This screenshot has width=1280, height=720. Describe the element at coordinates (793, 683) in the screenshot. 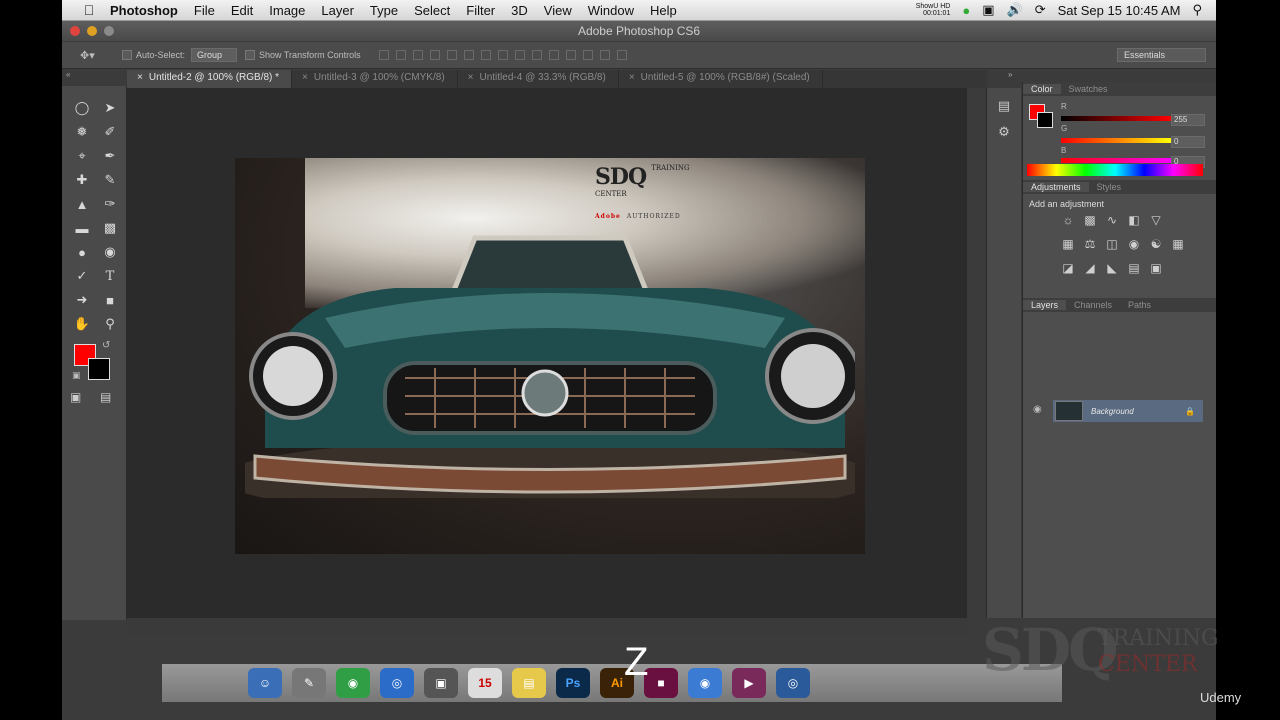

I see `network-icon: ◎` at that location.